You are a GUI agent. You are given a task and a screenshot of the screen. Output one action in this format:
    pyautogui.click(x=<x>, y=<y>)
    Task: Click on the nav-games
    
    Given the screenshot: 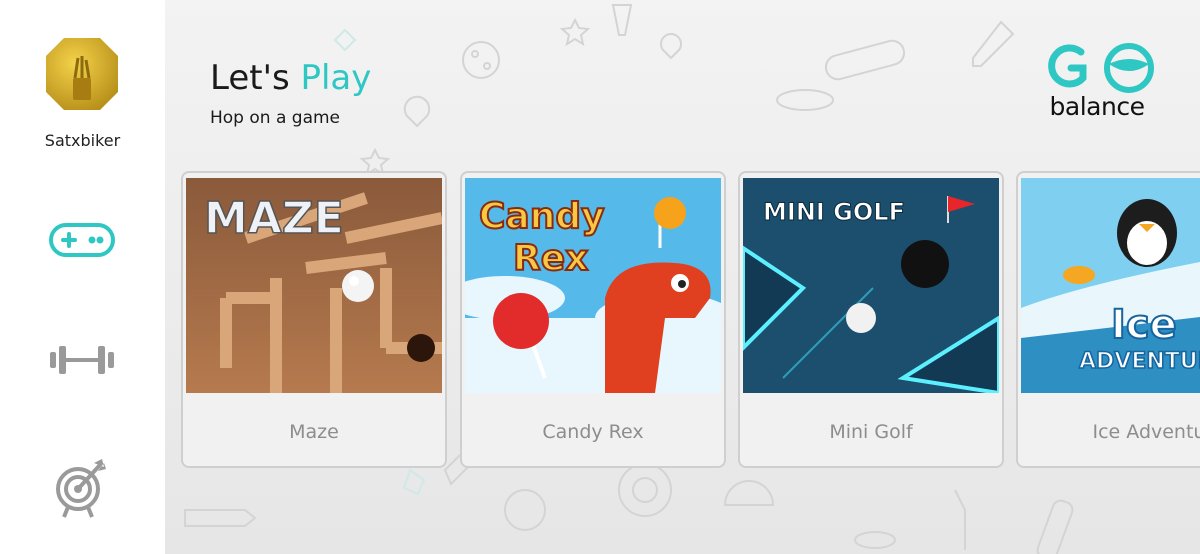 What is the action you would take?
    pyautogui.click(x=82, y=240)
    